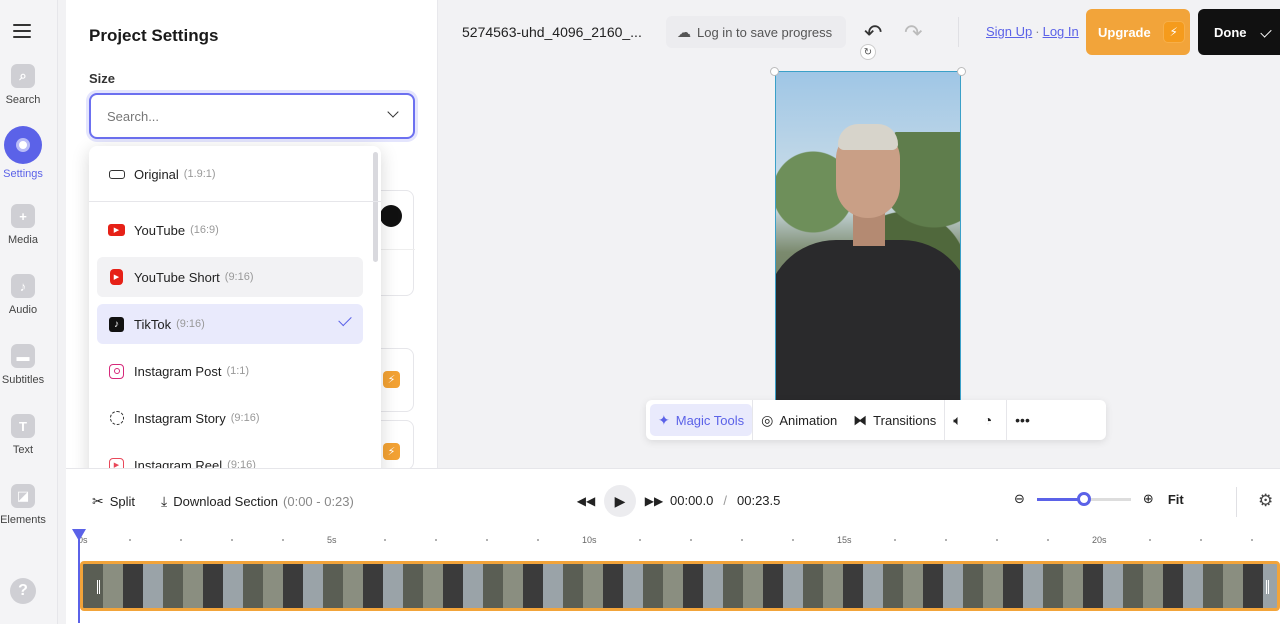 The width and height of the screenshot is (1280, 624). I want to click on rail-item-audio: ♪ Audio, so click(23, 295).